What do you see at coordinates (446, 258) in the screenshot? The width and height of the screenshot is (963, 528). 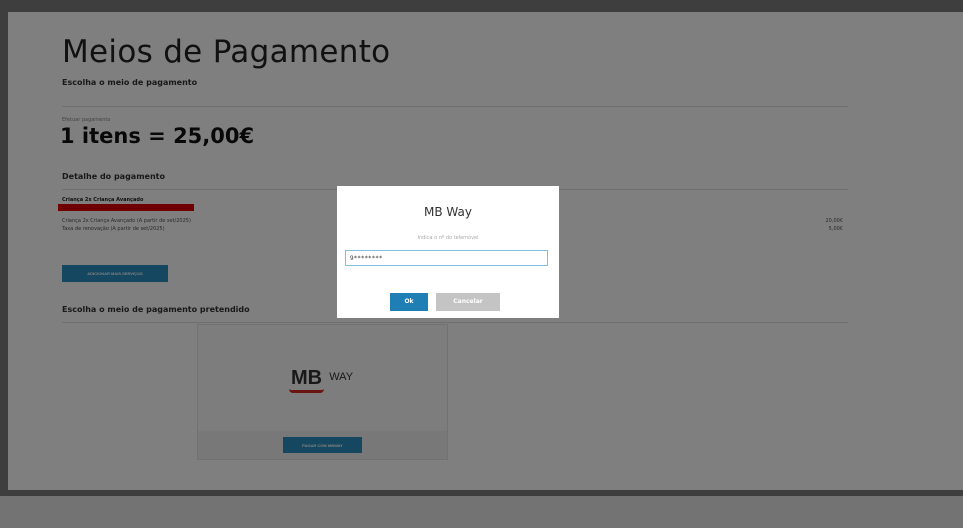 I see `phone-input: 9********` at bounding box center [446, 258].